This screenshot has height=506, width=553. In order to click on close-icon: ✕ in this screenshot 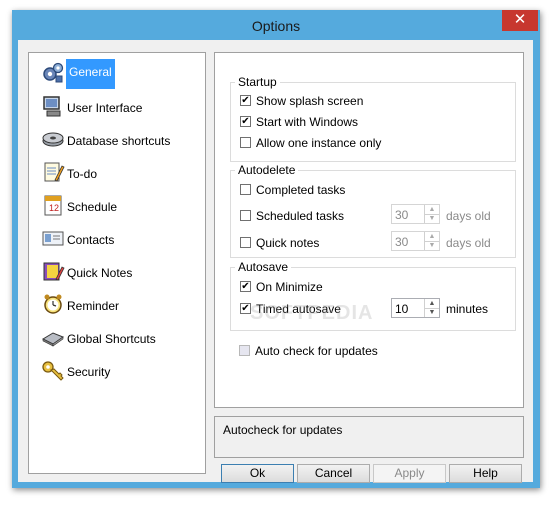, I will do `click(520, 19)`.